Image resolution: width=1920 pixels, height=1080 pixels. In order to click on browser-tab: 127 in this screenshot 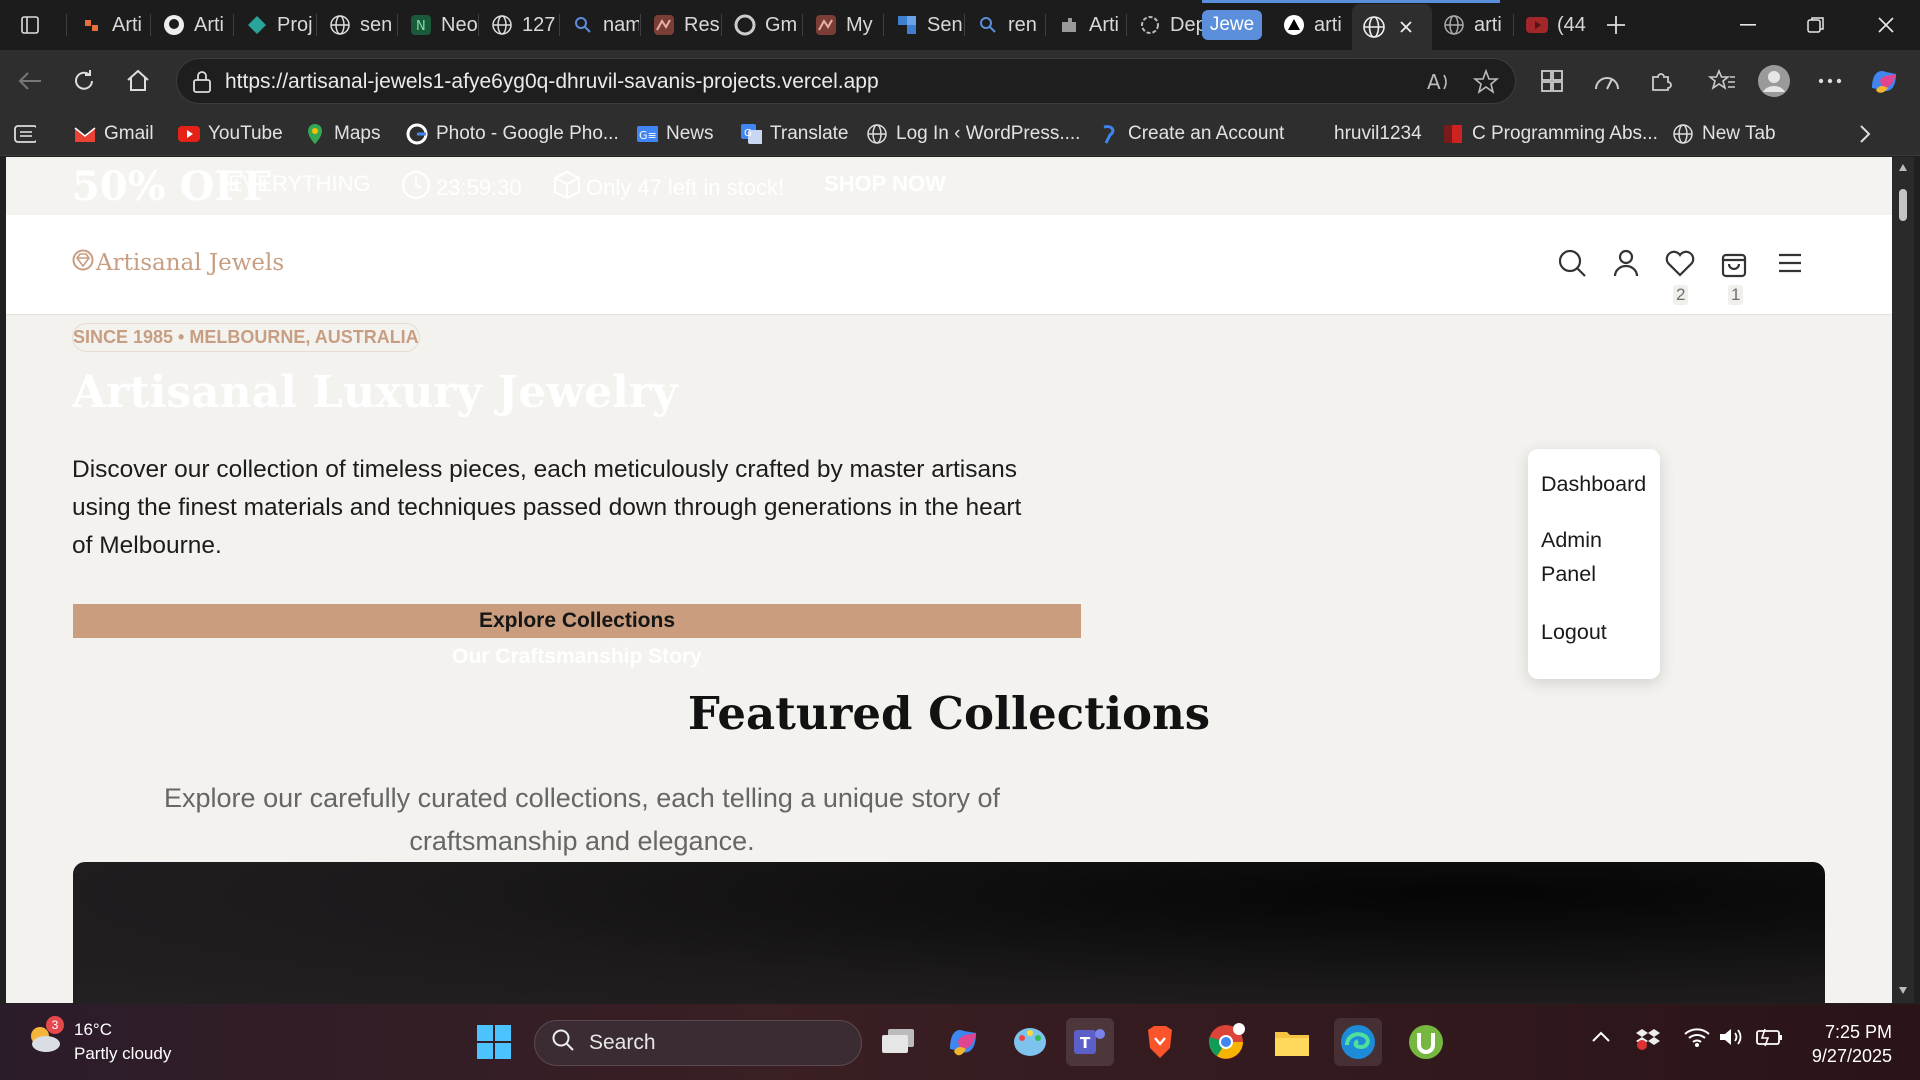, I will do `click(519, 25)`.